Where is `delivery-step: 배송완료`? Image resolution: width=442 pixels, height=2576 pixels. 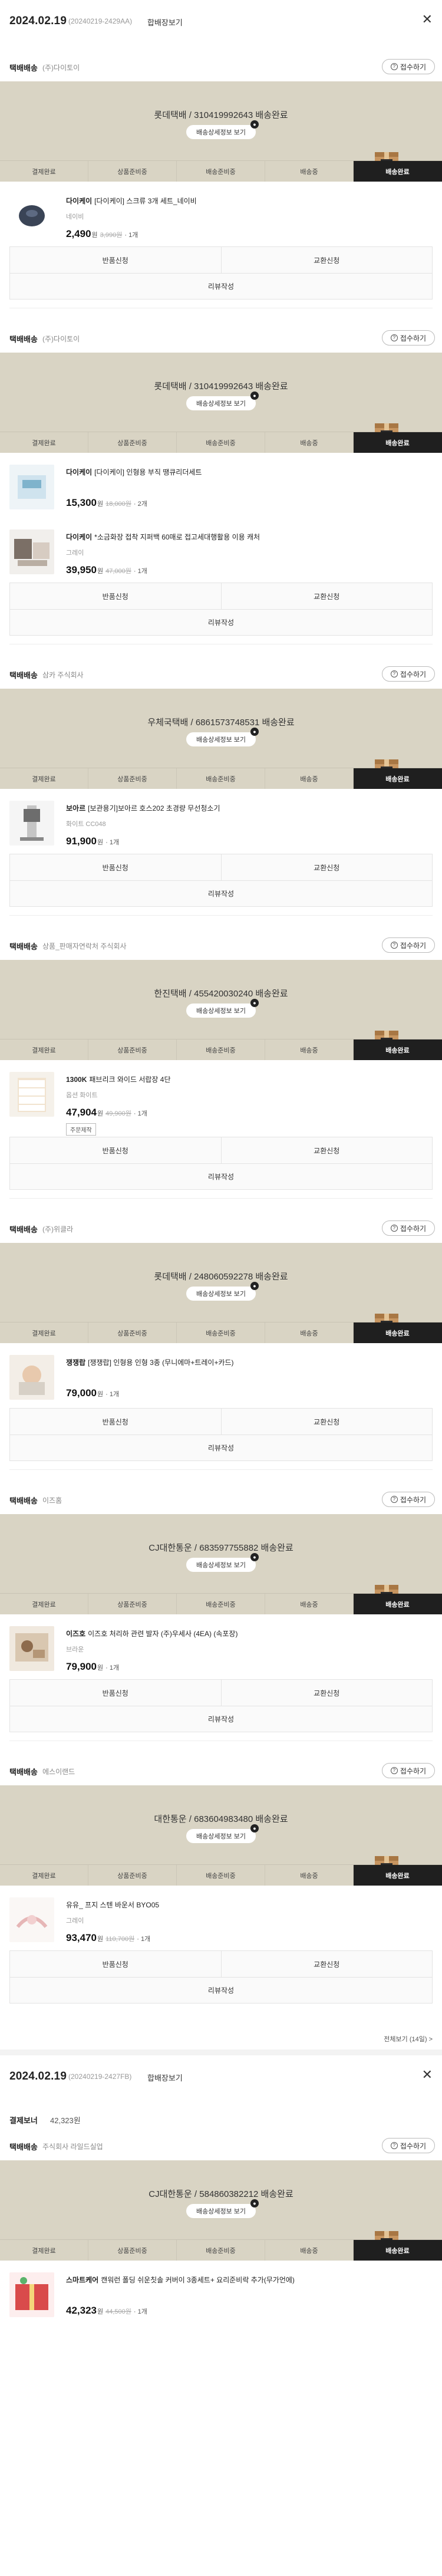 delivery-step: 배송완료 is located at coordinates (398, 442).